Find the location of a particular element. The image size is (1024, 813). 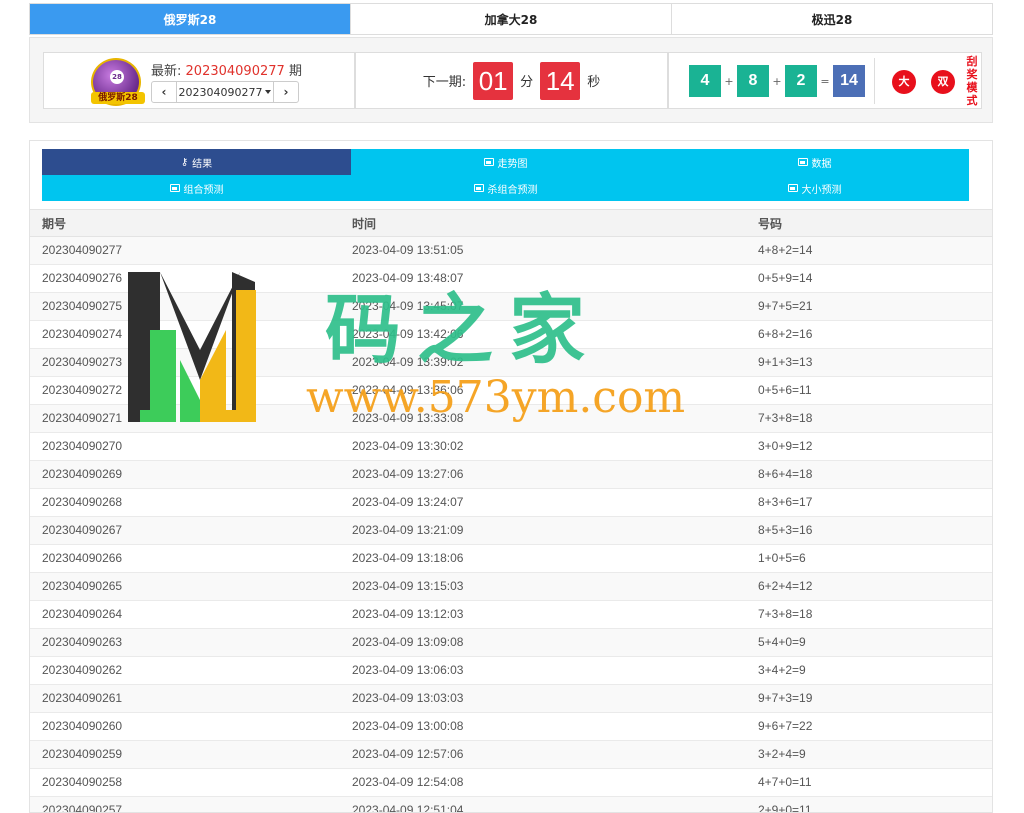

tab-canada-28: 加拿大28 is located at coordinates (511, 19).